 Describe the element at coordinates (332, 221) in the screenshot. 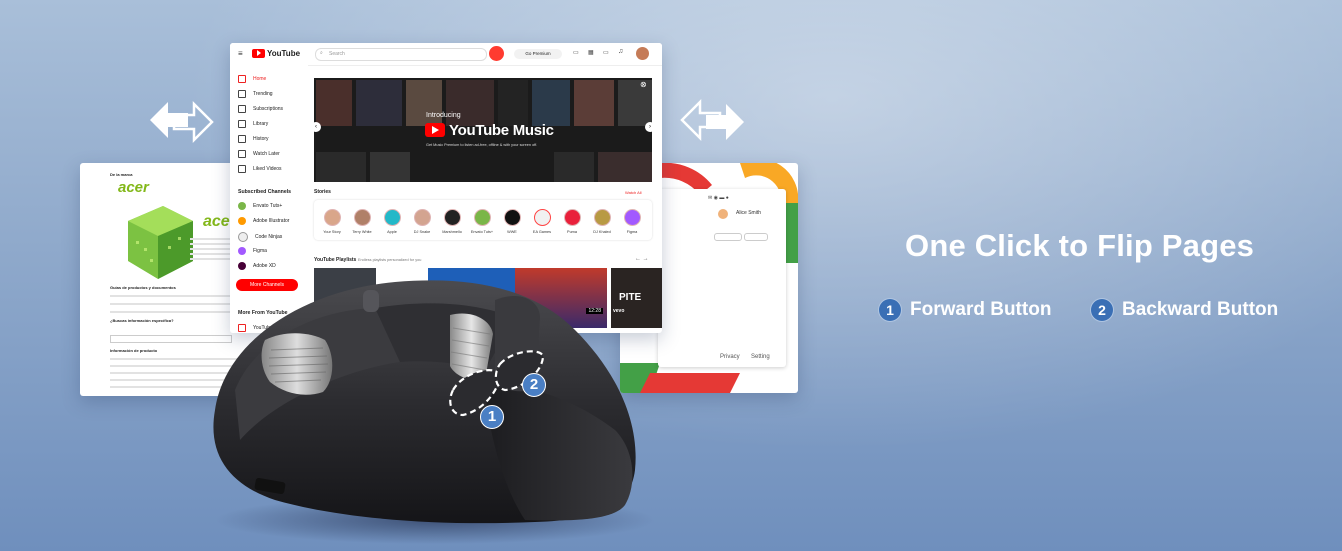

I see `story-item: Your Story` at that location.